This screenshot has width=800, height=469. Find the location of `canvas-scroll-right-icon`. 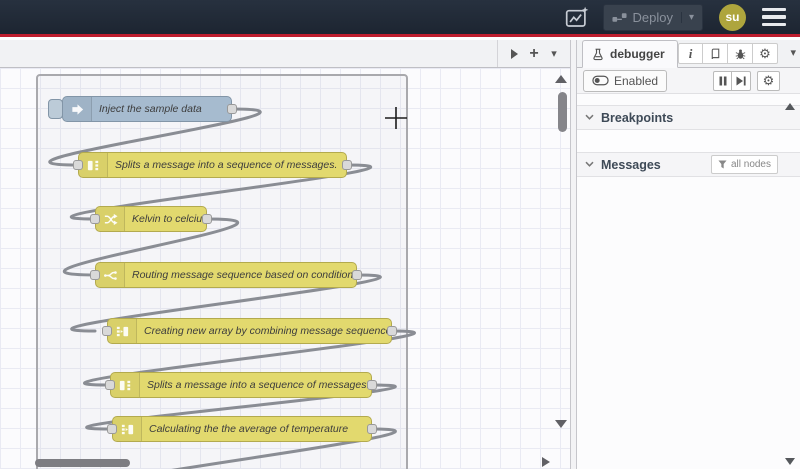

canvas-scroll-right-icon is located at coordinates (546, 462).